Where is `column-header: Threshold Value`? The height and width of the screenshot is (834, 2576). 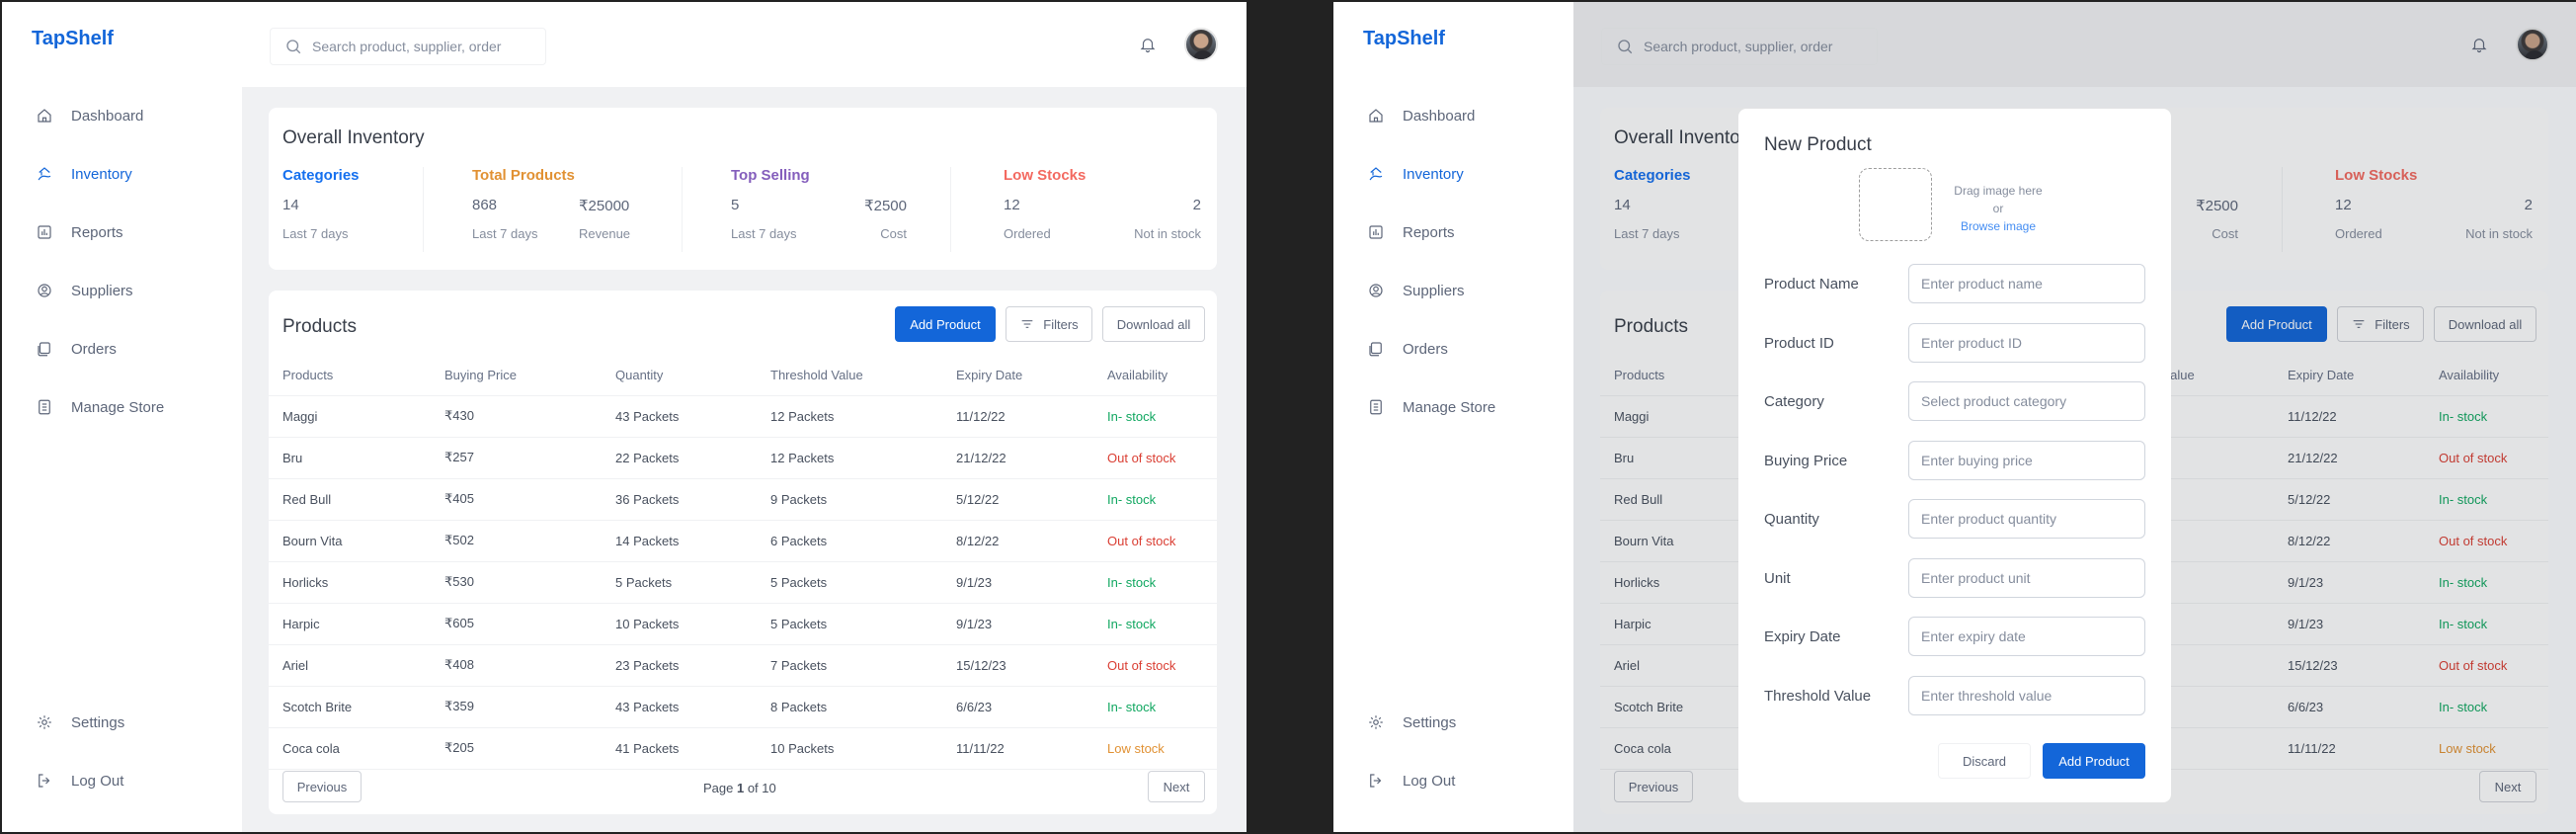
column-header: Threshold Value is located at coordinates (863, 376).